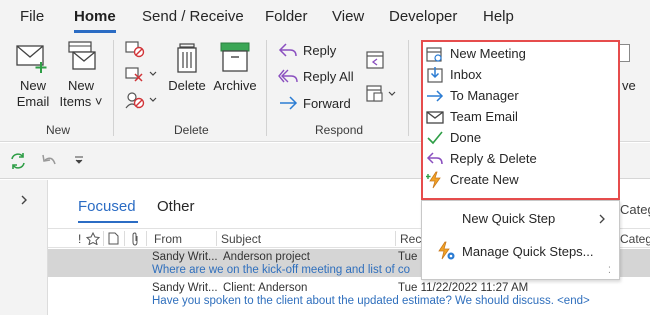  What do you see at coordinates (466, 137) in the screenshot?
I see `quick-step-label: Done` at bounding box center [466, 137].